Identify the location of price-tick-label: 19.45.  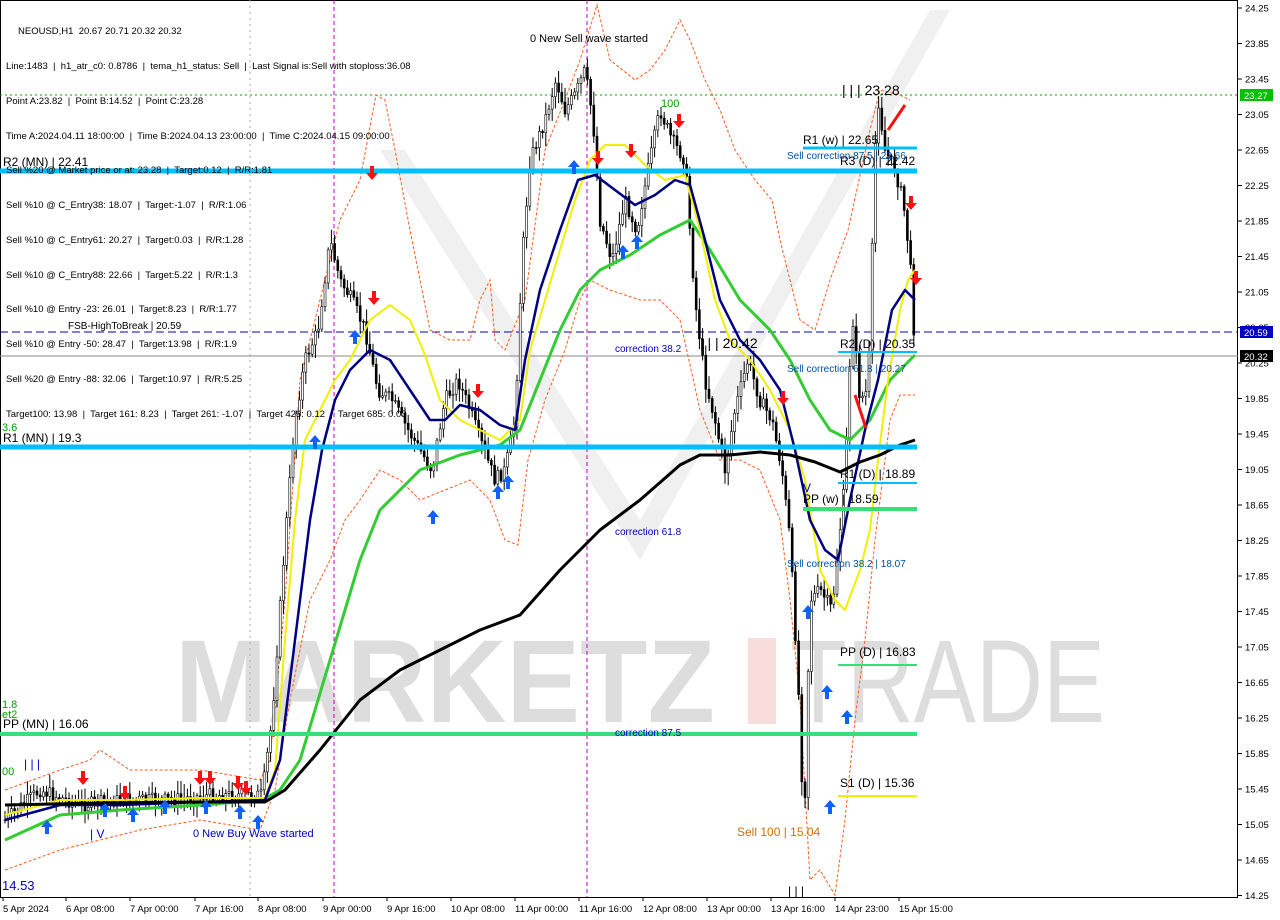
(1257, 435).